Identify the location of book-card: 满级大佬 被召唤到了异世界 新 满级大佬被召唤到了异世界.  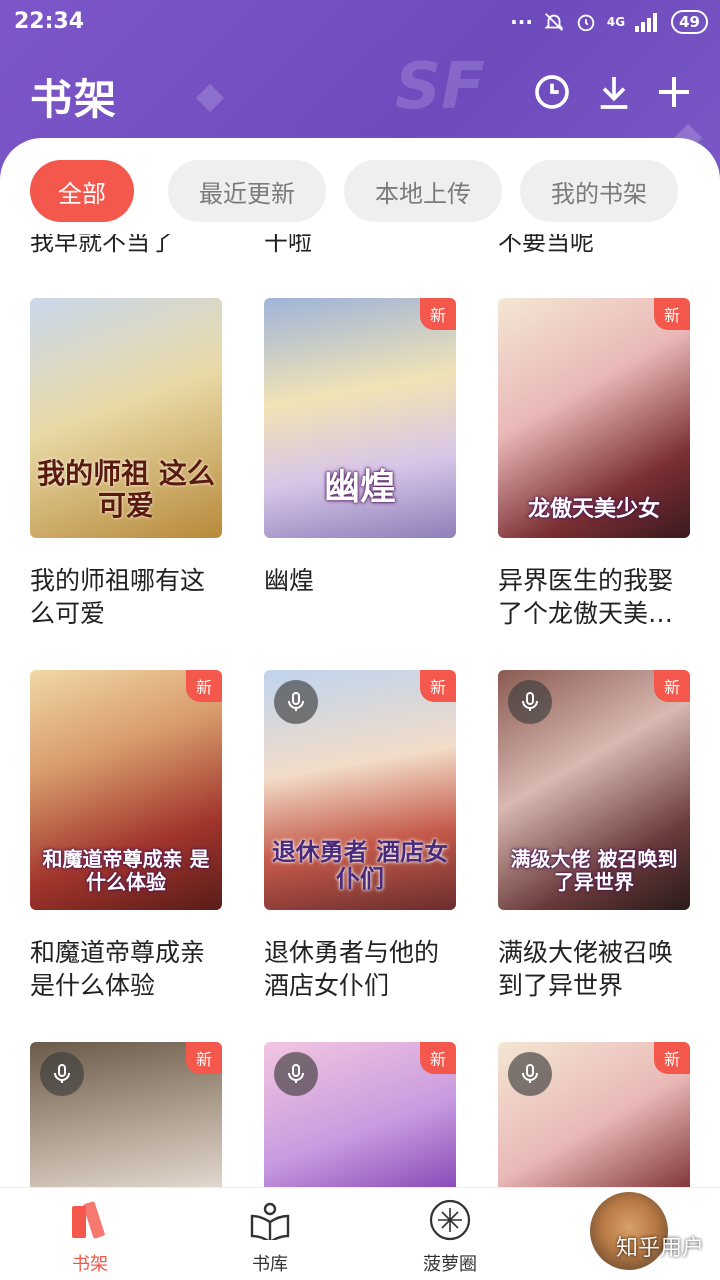
(594, 836).